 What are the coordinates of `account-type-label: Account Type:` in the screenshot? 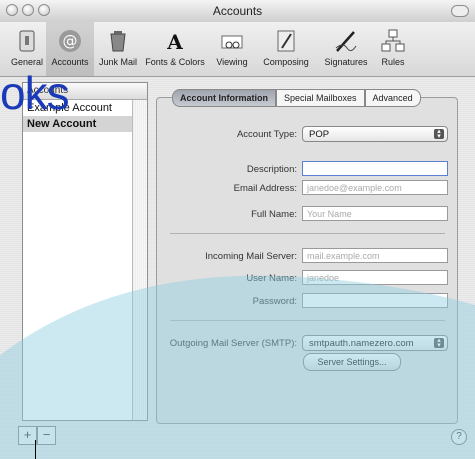 It's located at (266, 134).